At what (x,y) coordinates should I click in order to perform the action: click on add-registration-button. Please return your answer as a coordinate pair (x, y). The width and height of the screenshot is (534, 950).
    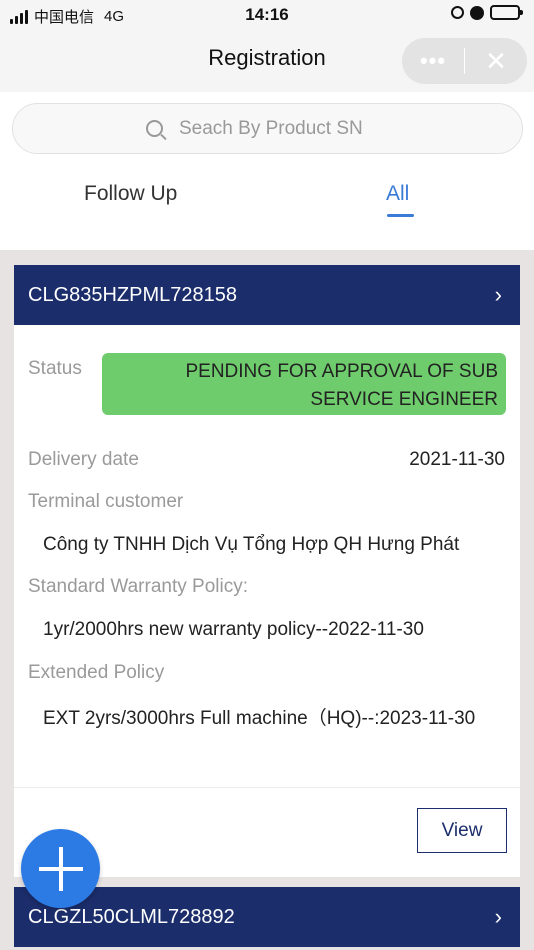
    Looking at the image, I should click on (60, 868).